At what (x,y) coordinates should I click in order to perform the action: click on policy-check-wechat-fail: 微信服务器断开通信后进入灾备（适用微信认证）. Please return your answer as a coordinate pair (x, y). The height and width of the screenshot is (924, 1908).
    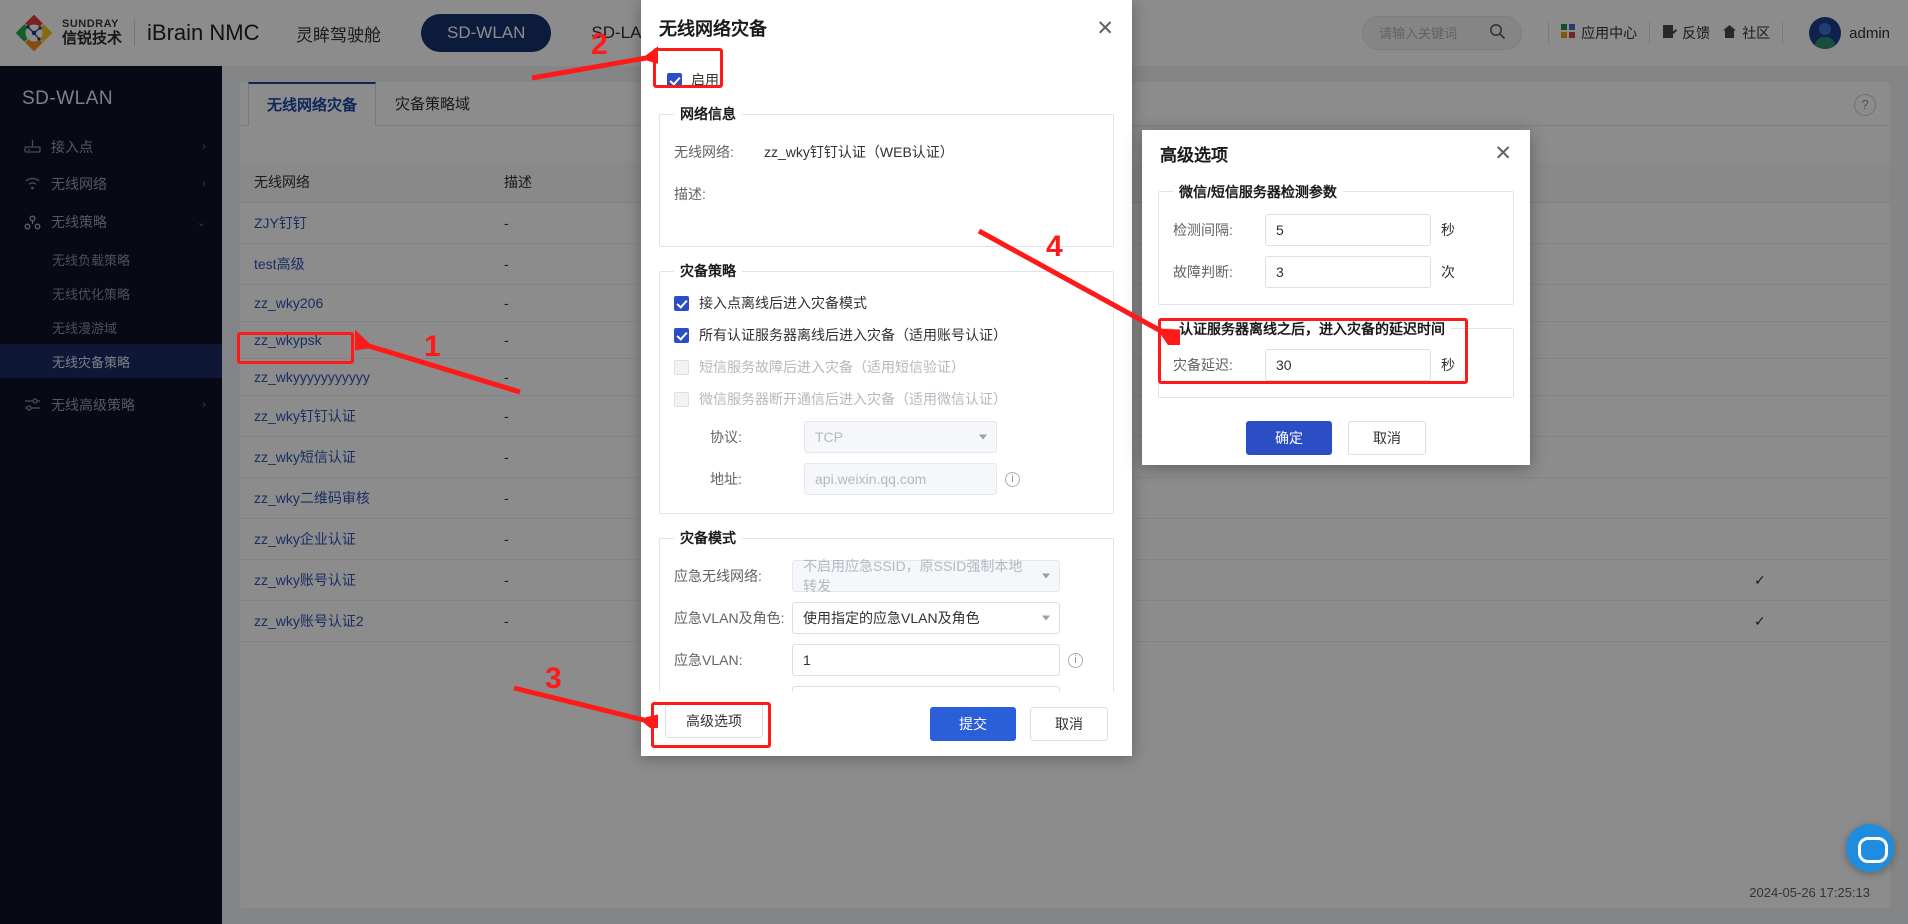
    Looking at the image, I should click on (886, 399).